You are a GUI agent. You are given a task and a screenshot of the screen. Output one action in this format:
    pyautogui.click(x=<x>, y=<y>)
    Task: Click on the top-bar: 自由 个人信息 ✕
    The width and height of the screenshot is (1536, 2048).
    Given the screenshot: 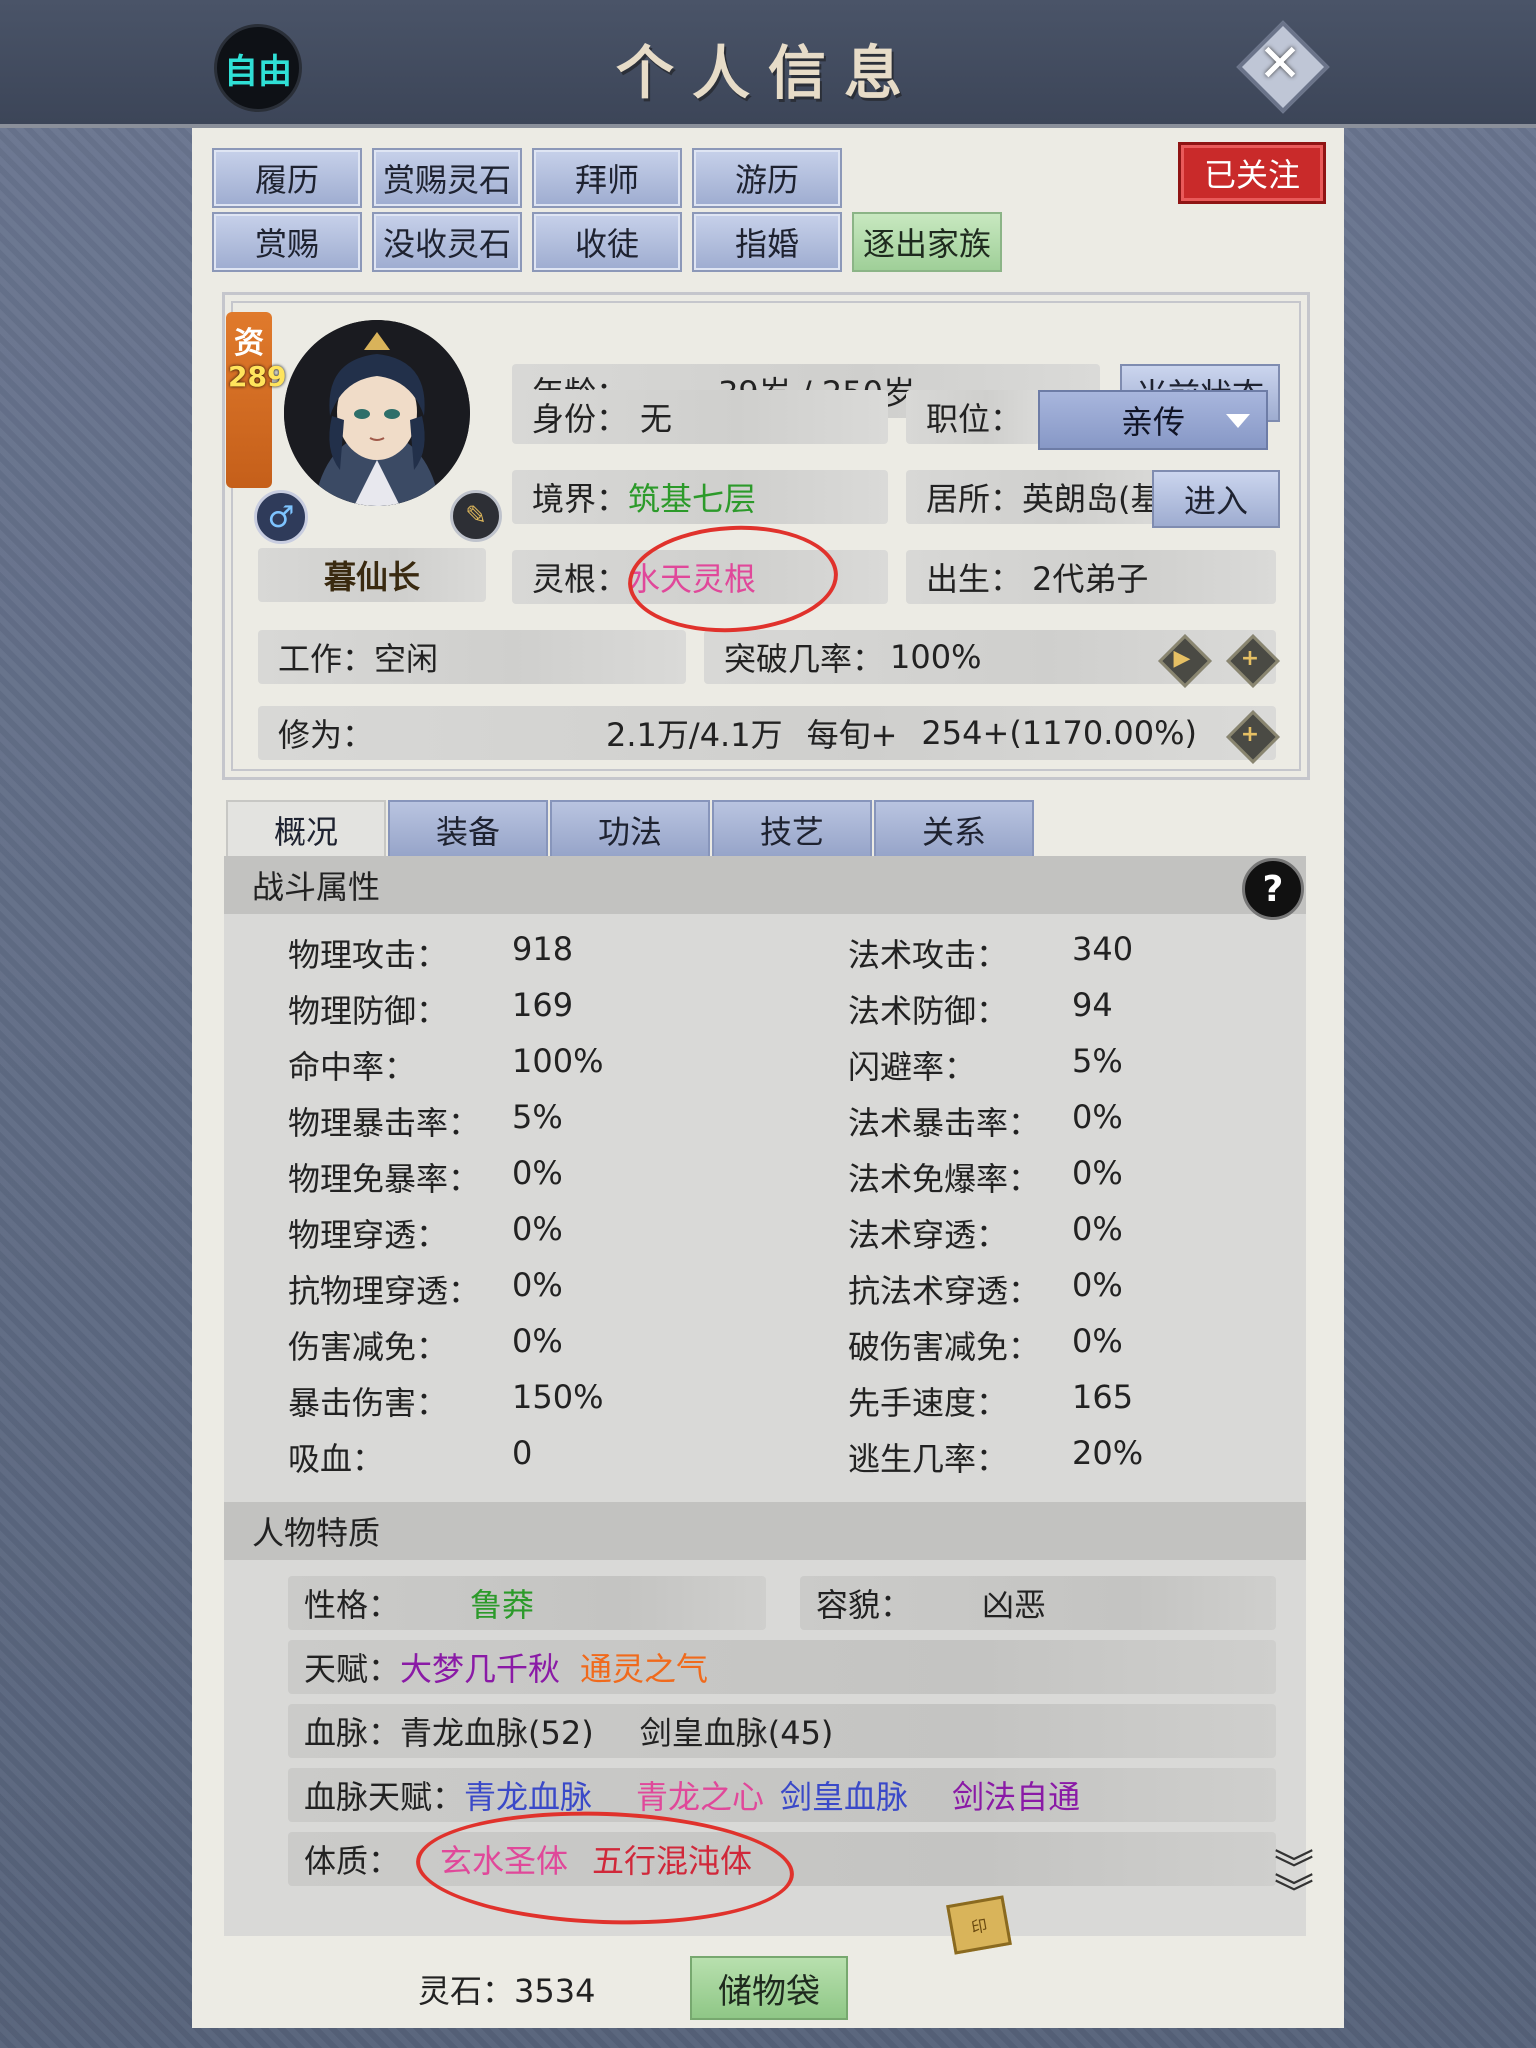 What is the action you would take?
    pyautogui.click(x=768, y=64)
    